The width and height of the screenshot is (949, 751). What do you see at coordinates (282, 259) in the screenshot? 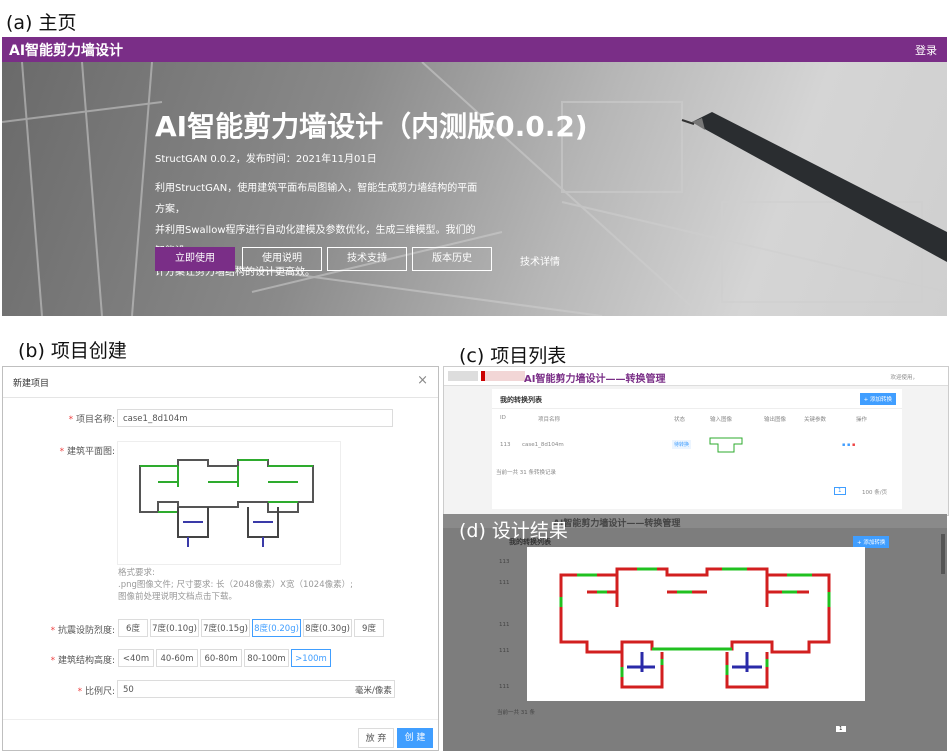
I see `usage-guide-button: 使用说明` at bounding box center [282, 259].